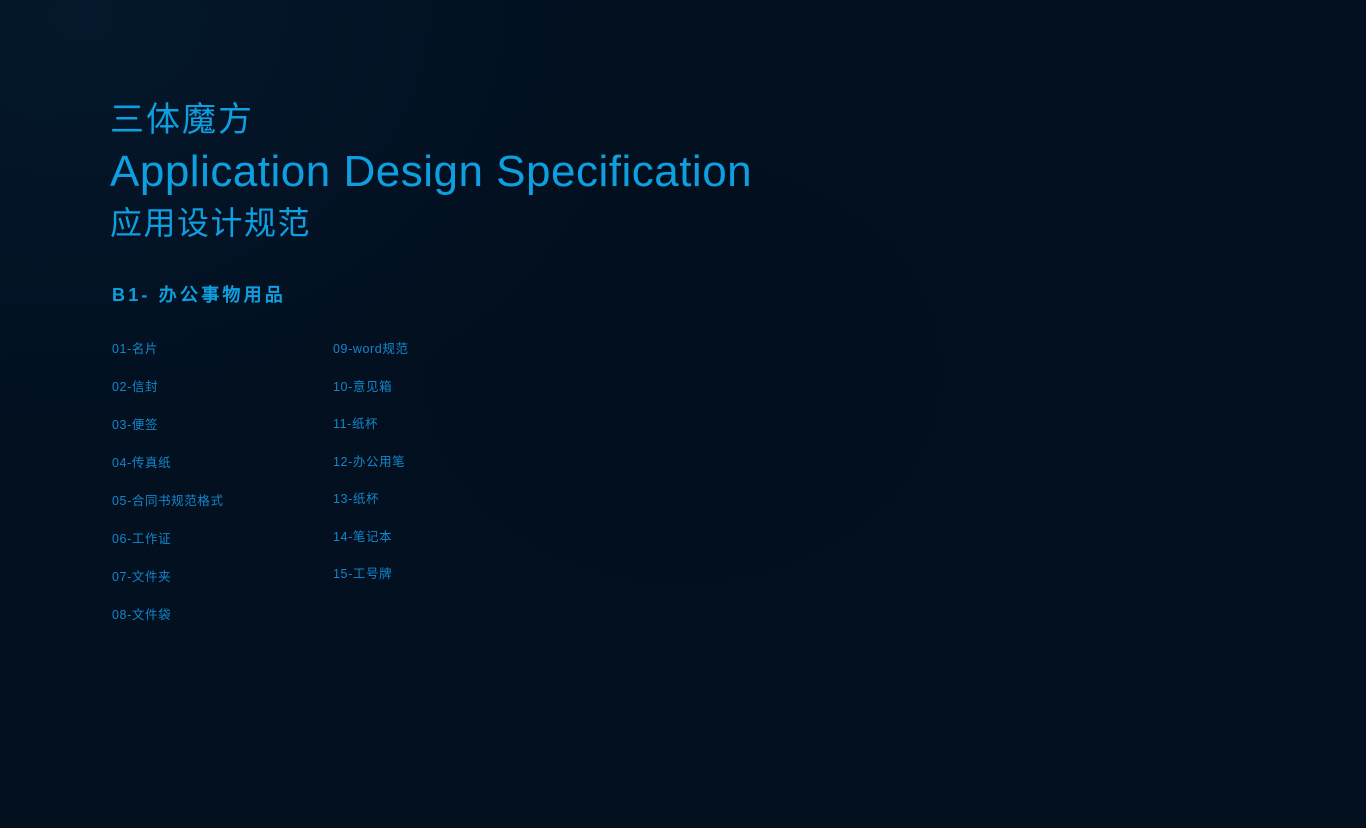  What do you see at coordinates (211, 223) in the screenshot?
I see `document-title-cn: 应用设计规范` at bounding box center [211, 223].